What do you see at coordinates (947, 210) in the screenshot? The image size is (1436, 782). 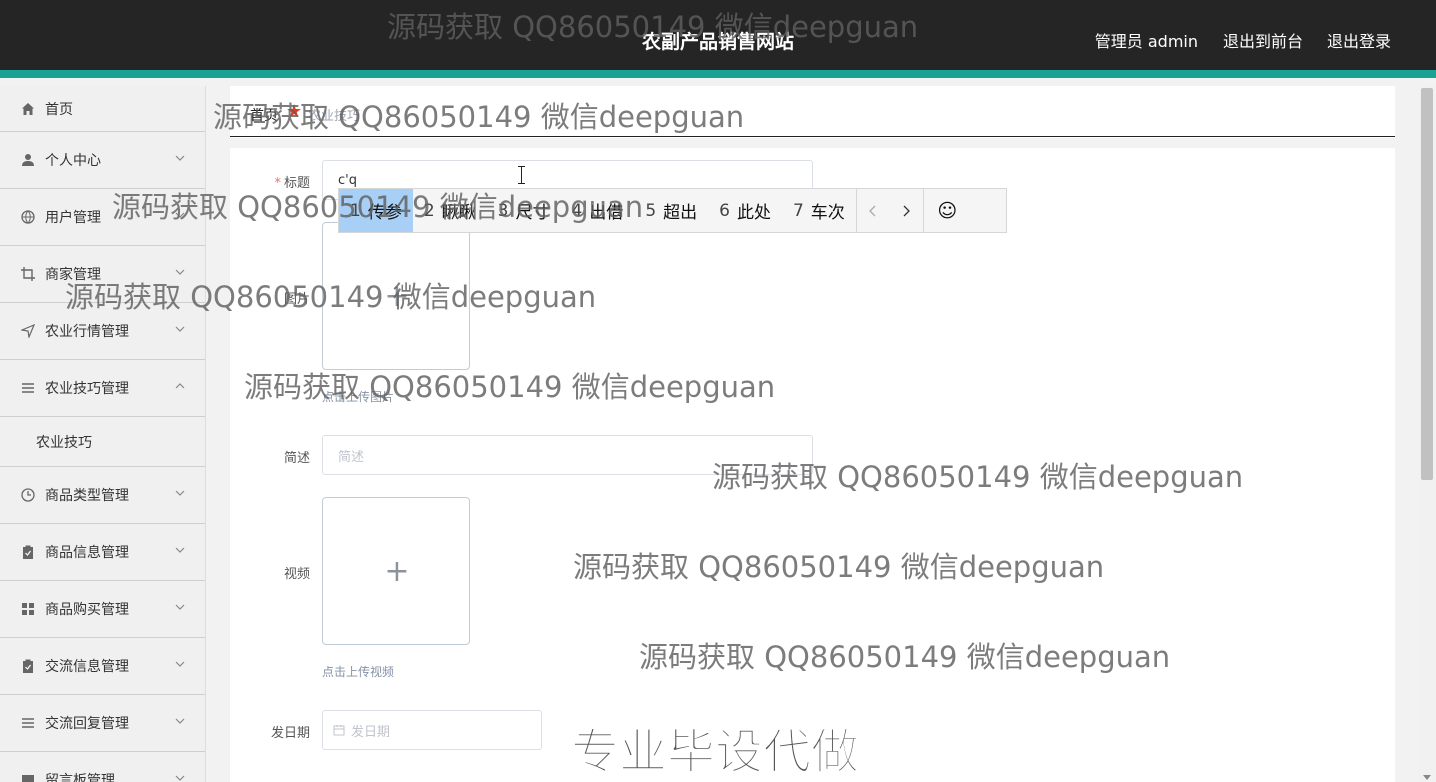 I see `emoji-icon: ☺` at bounding box center [947, 210].